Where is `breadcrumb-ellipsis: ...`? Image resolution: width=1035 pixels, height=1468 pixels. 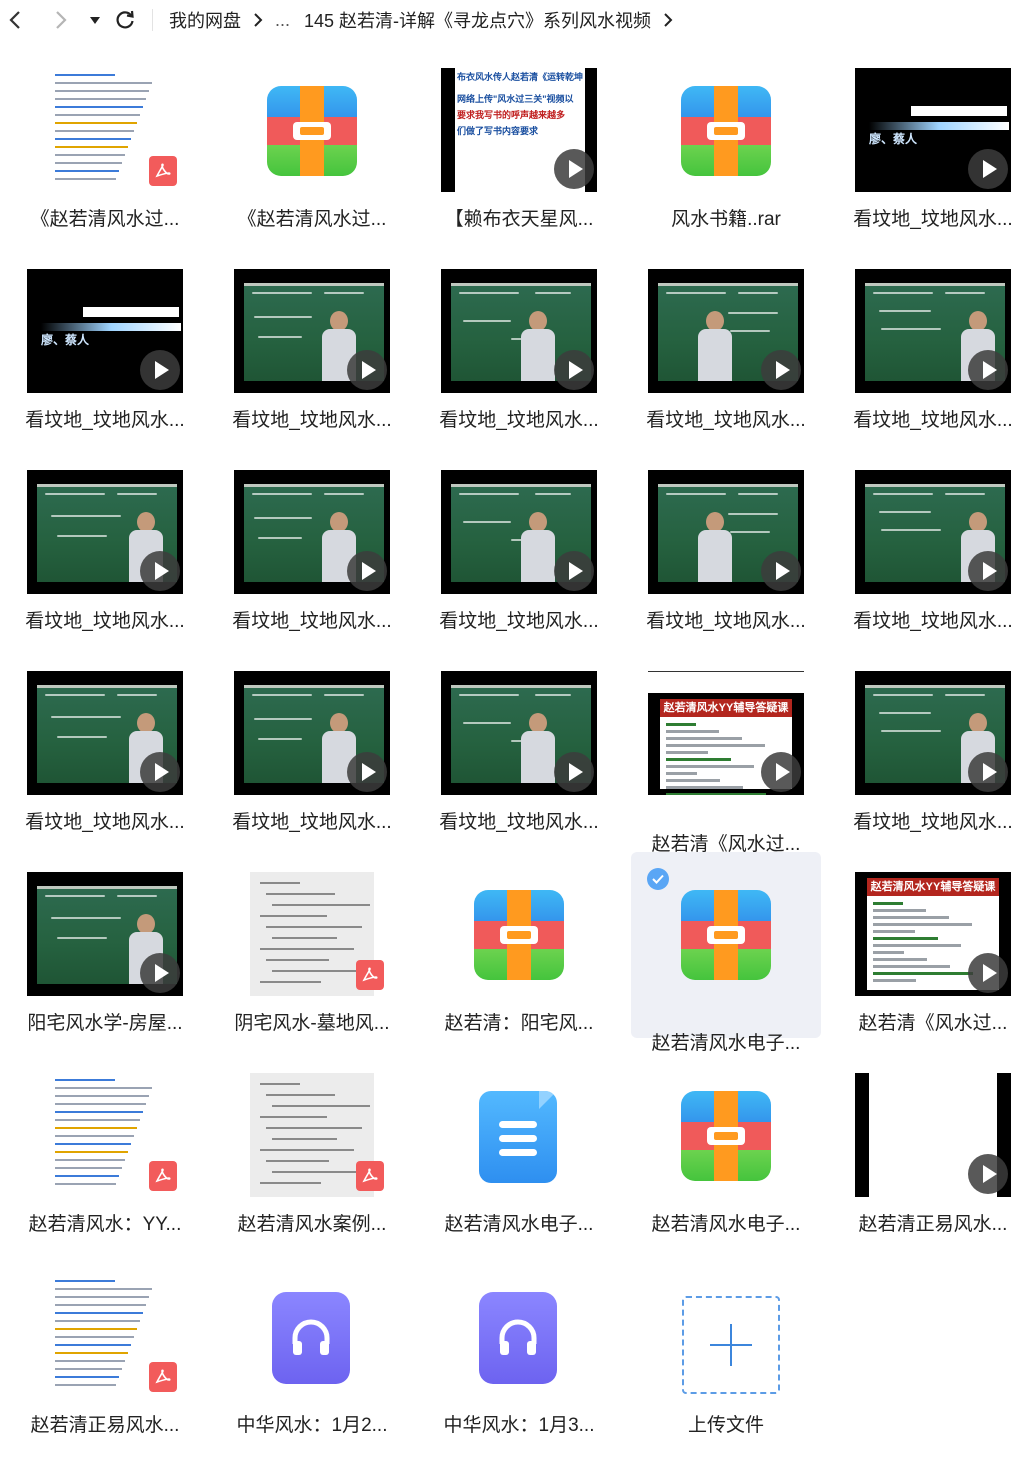
breadcrumb-ellipsis: ... is located at coordinates (282, 20).